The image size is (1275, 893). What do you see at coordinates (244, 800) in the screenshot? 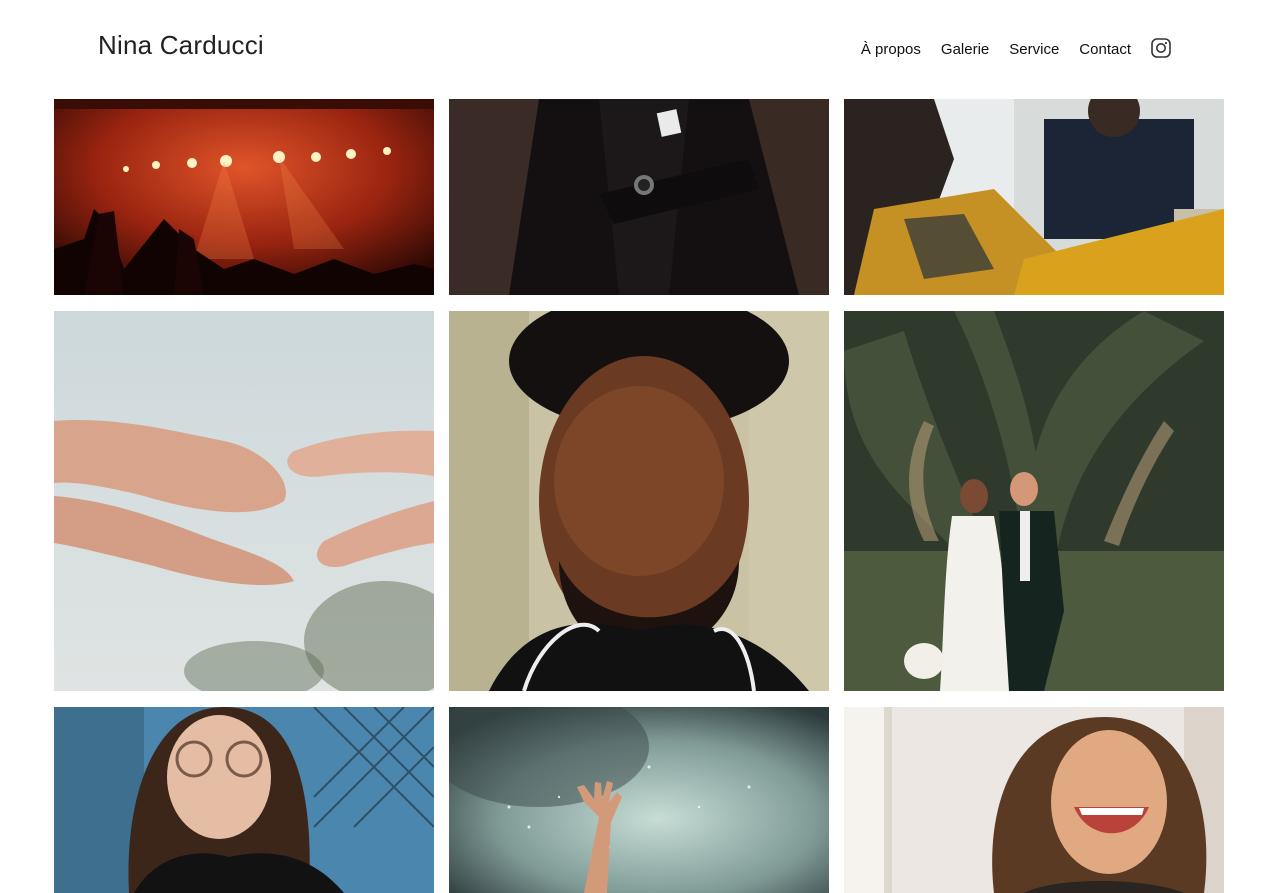
I see `gallery-photo-woman-glasses` at bounding box center [244, 800].